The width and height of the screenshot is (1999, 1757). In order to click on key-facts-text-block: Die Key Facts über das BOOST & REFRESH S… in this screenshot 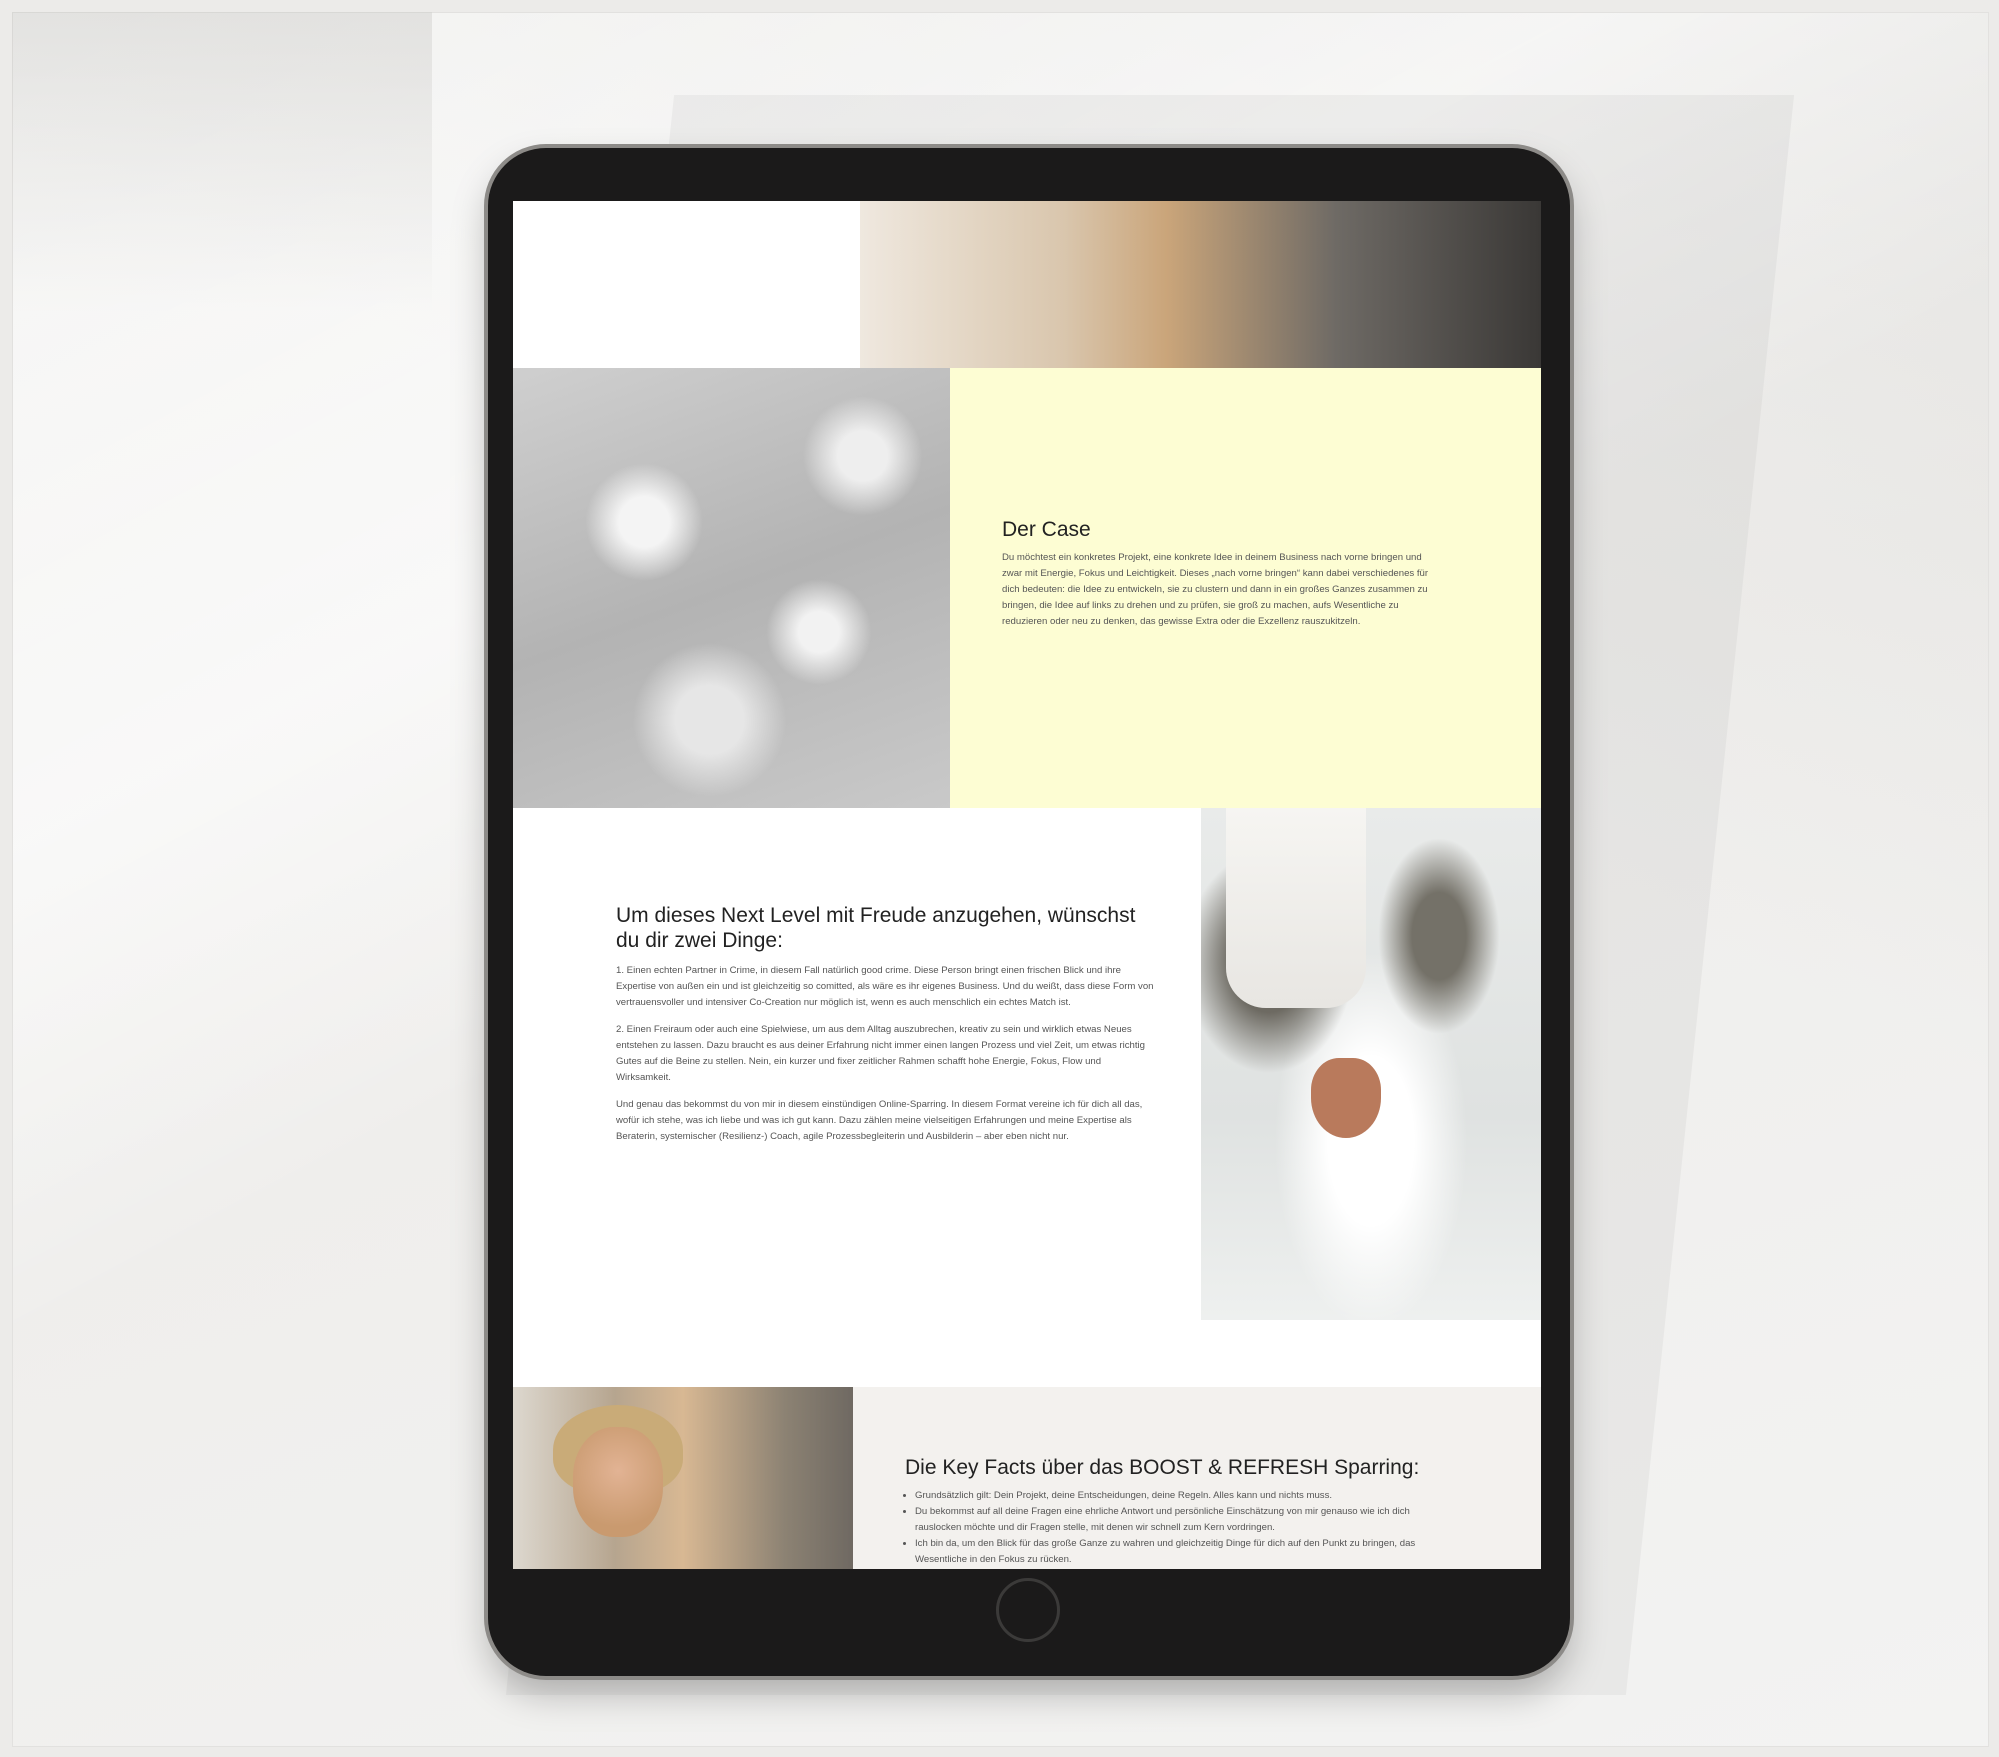, I will do `click(1165, 1512)`.